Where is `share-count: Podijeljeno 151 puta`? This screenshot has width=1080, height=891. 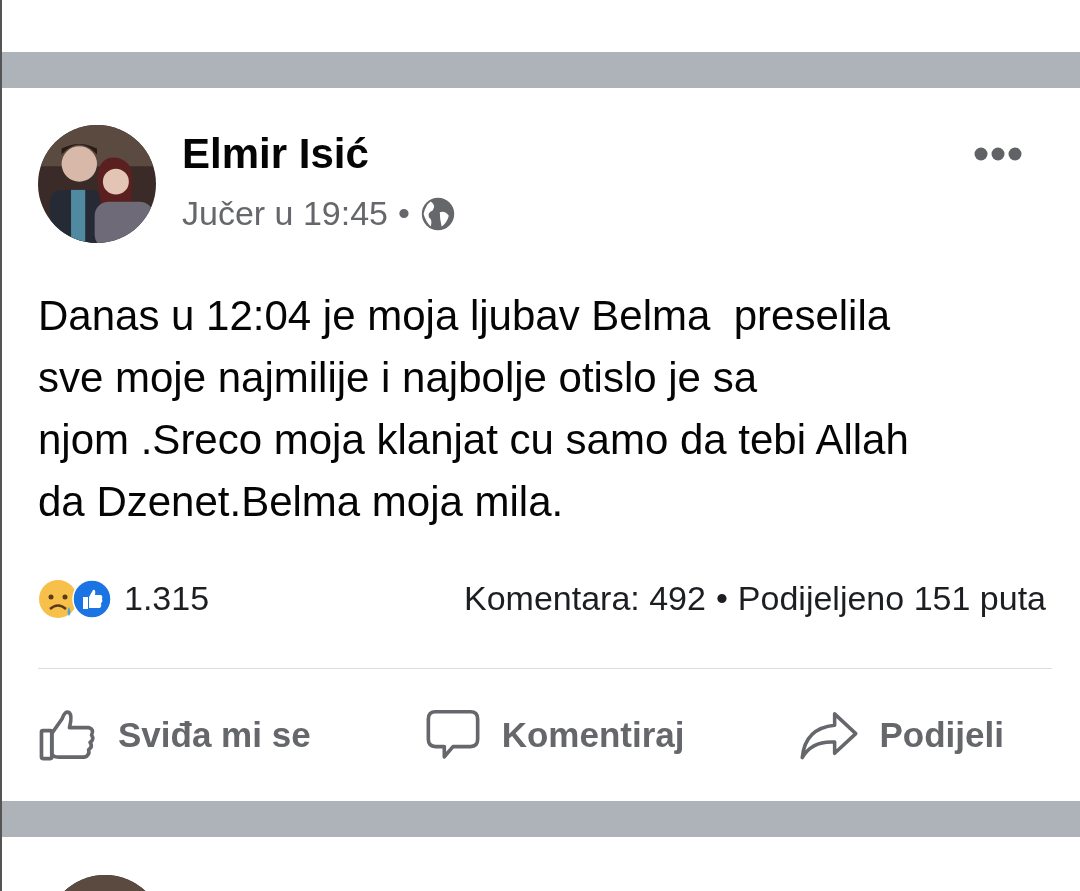 share-count: Podijeljeno 151 puta is located at coordinates (891, 598).